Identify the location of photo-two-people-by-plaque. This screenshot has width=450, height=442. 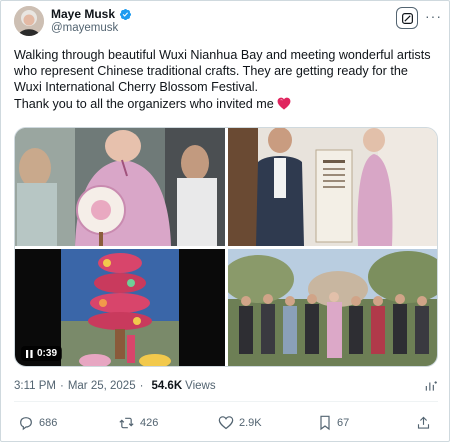
(332, 187).